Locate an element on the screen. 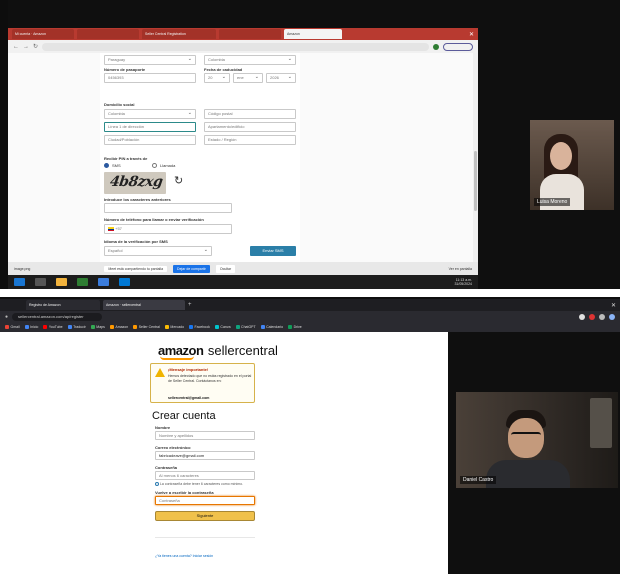 This screenshot has height=574, width=620. address-country-select: Colombia is located at coordinates (150, 114).